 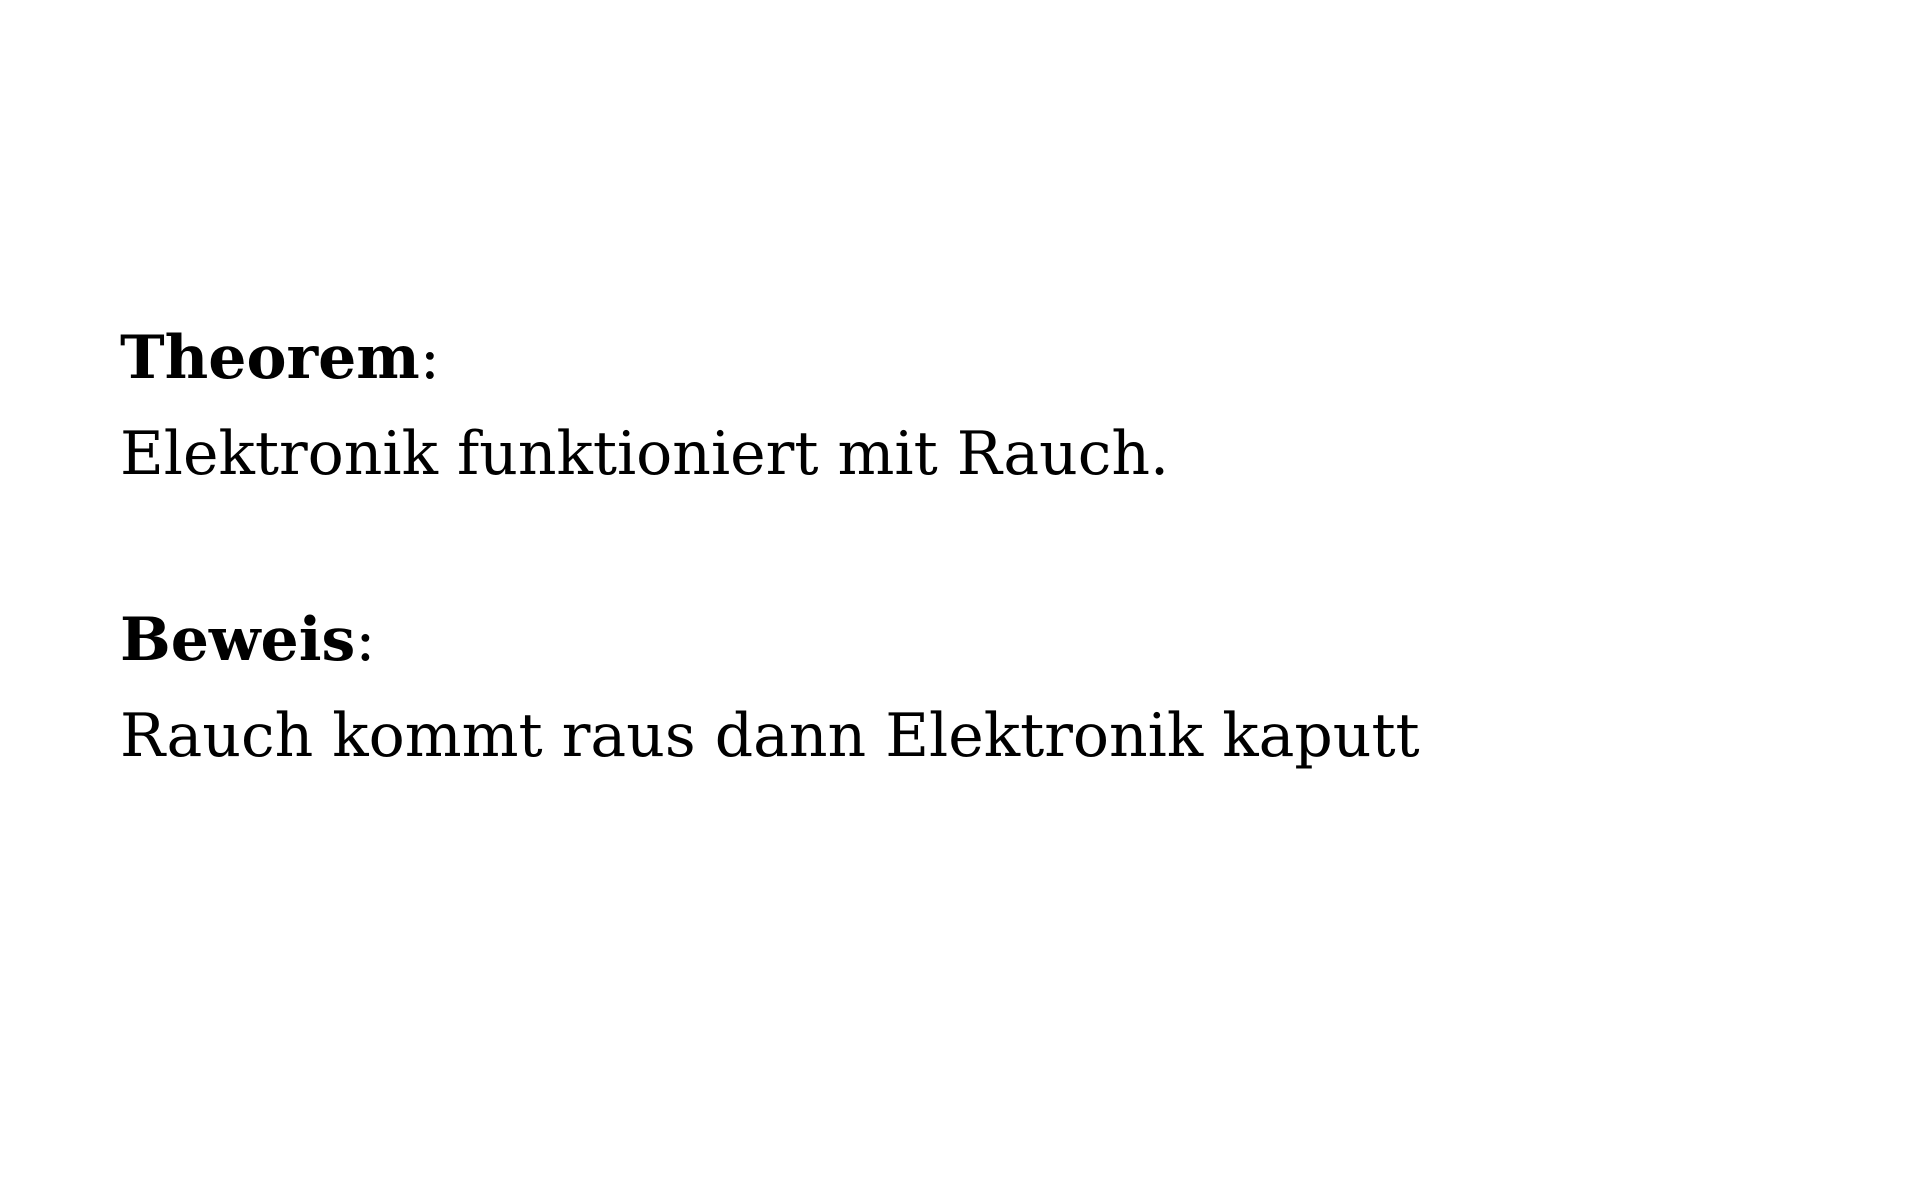 I want to click on theorem-colon: :, so click(x=429, y=358).